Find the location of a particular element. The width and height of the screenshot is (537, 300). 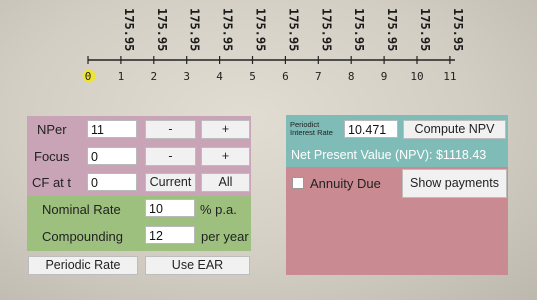

npv-result-text: Net Present Value (NPV): $1118.43 is located at coordinates (389, 155).